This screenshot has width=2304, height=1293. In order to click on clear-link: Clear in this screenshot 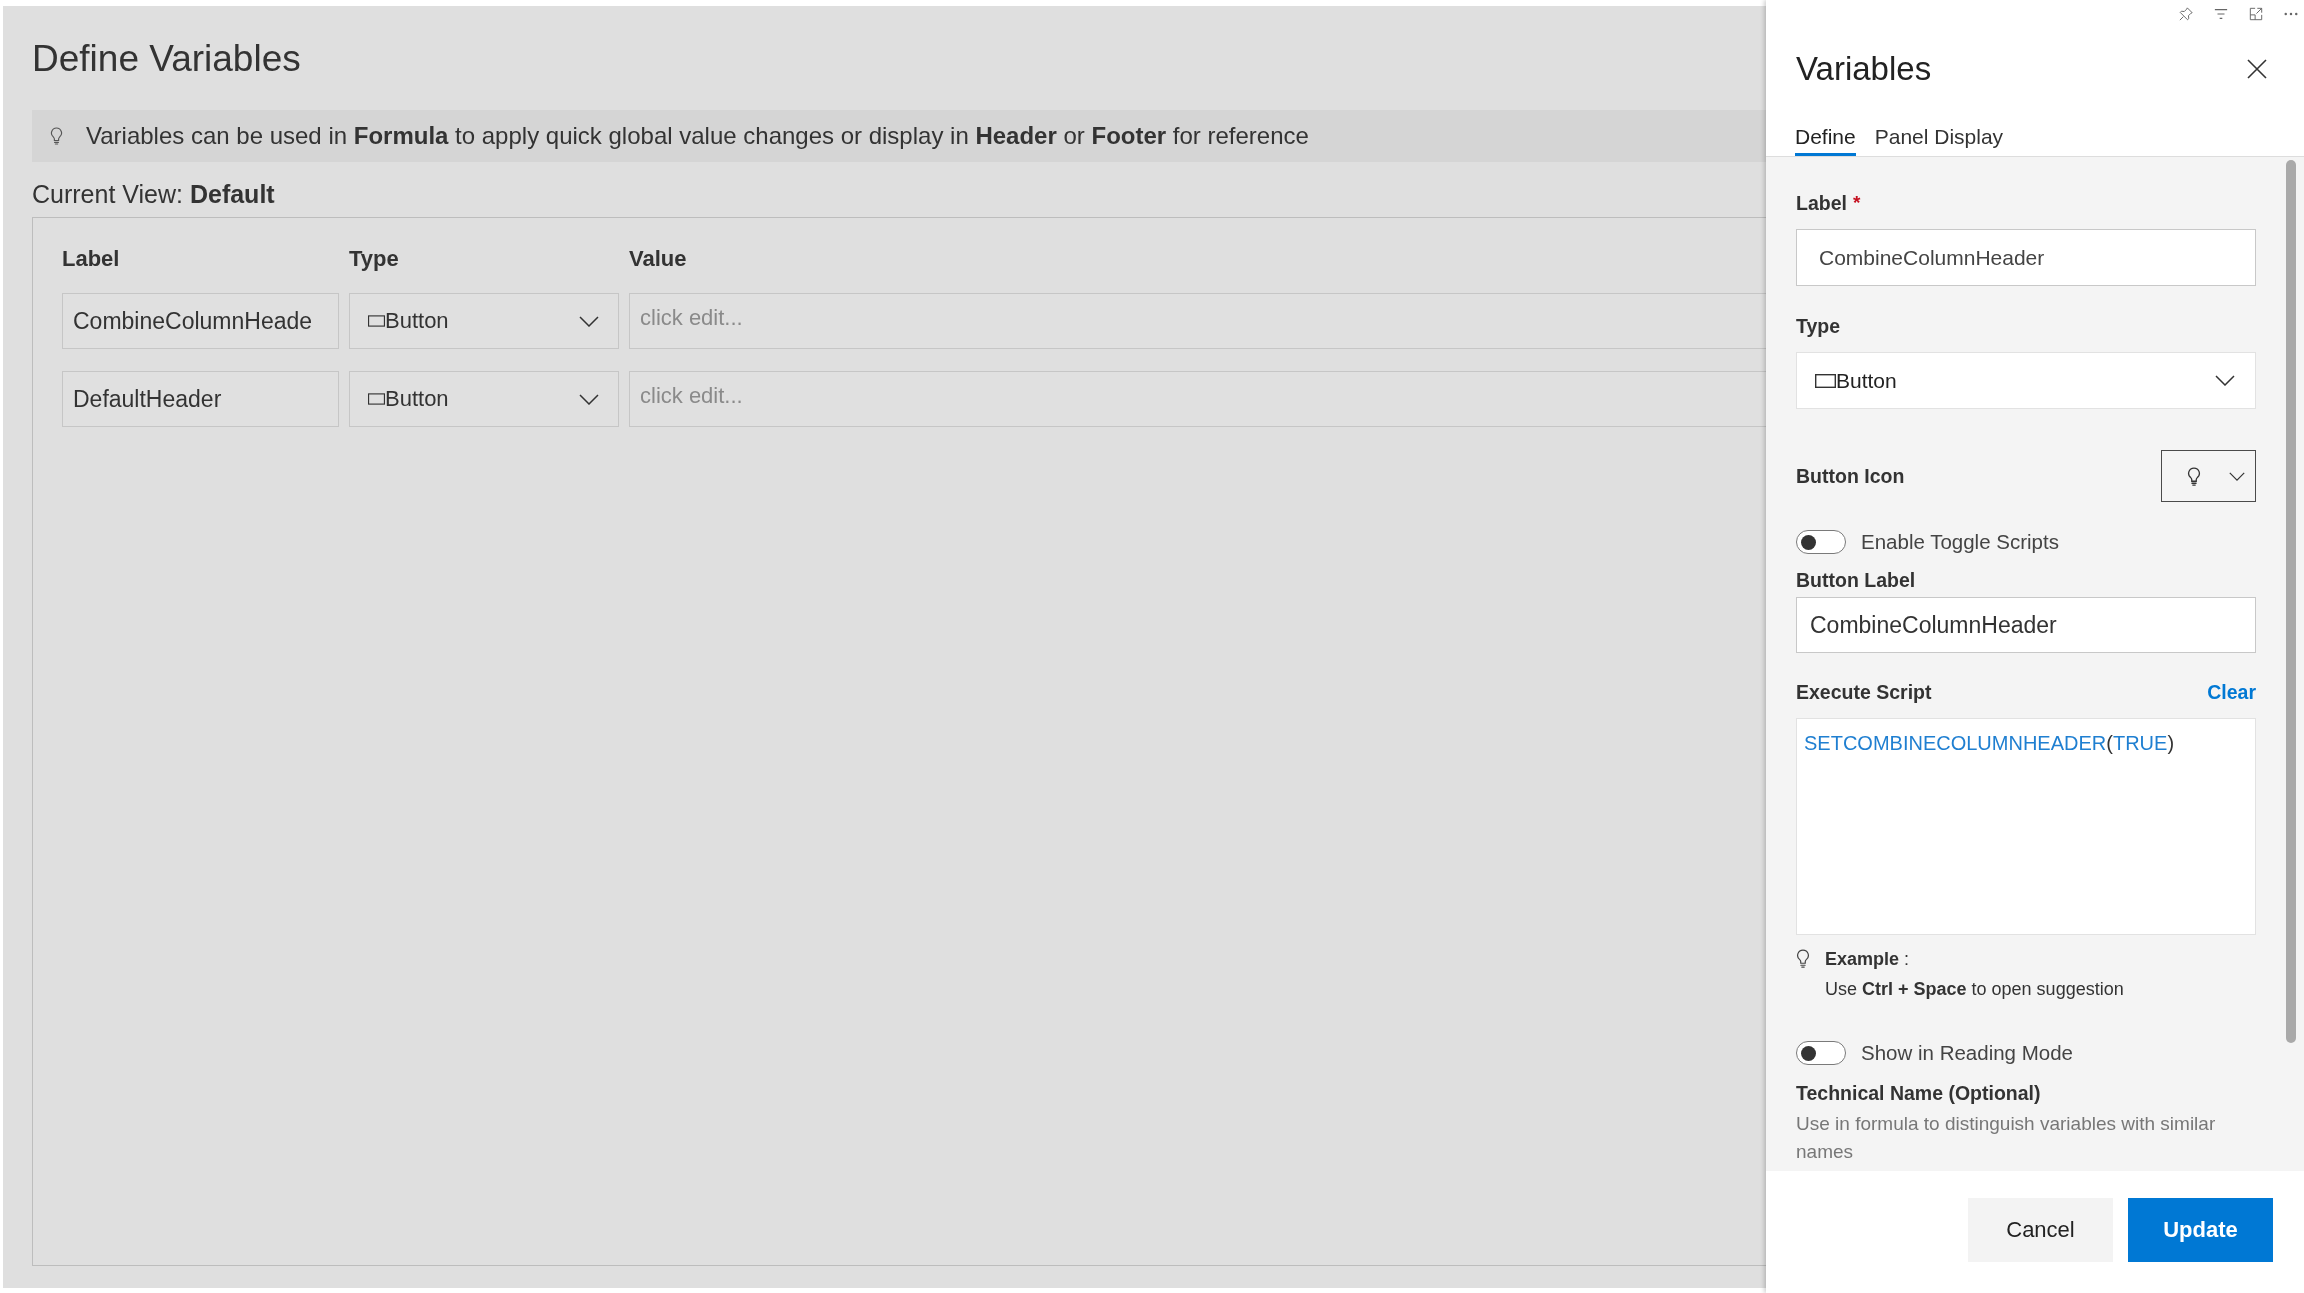, I will do `click(2231, 692)`.